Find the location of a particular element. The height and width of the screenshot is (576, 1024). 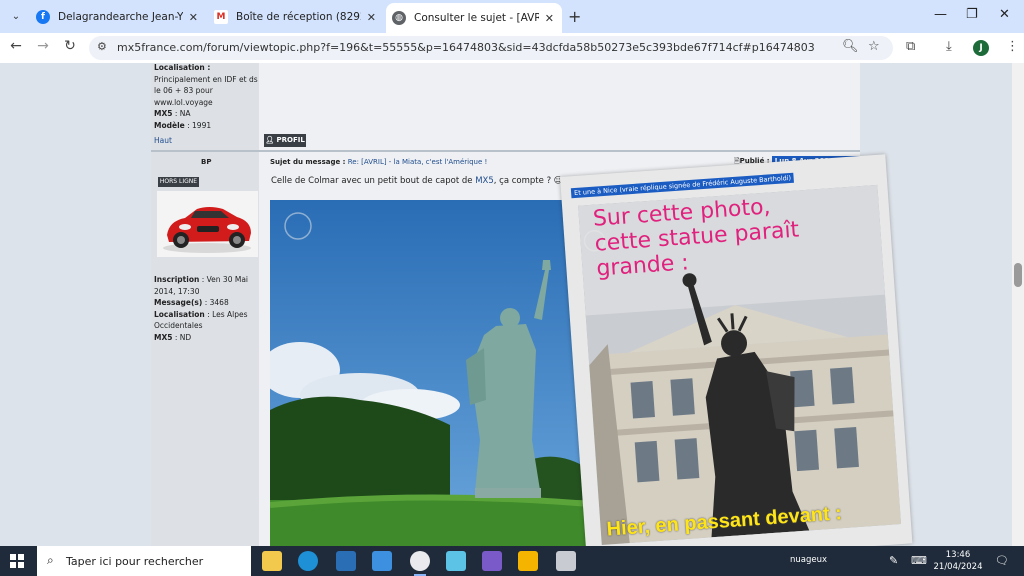

clock-date: 21/04/2024 is located at coordinates (958, 567).